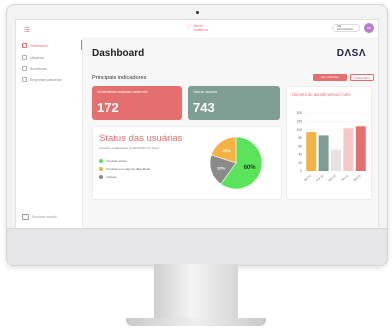  I want to click on sidebar-item-label: Benefícios, so click(38, 68).